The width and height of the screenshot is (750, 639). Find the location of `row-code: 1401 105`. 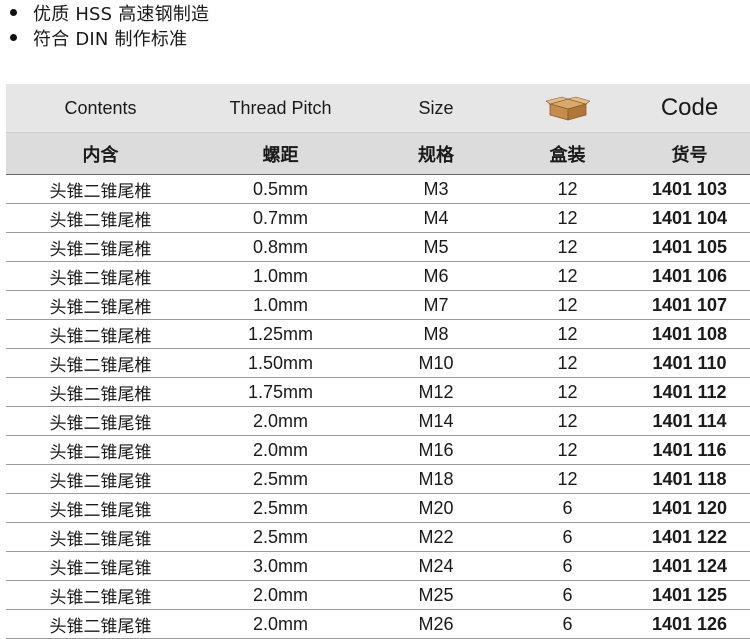

row-code: 1401 105 is located at coordinates (689, 247).